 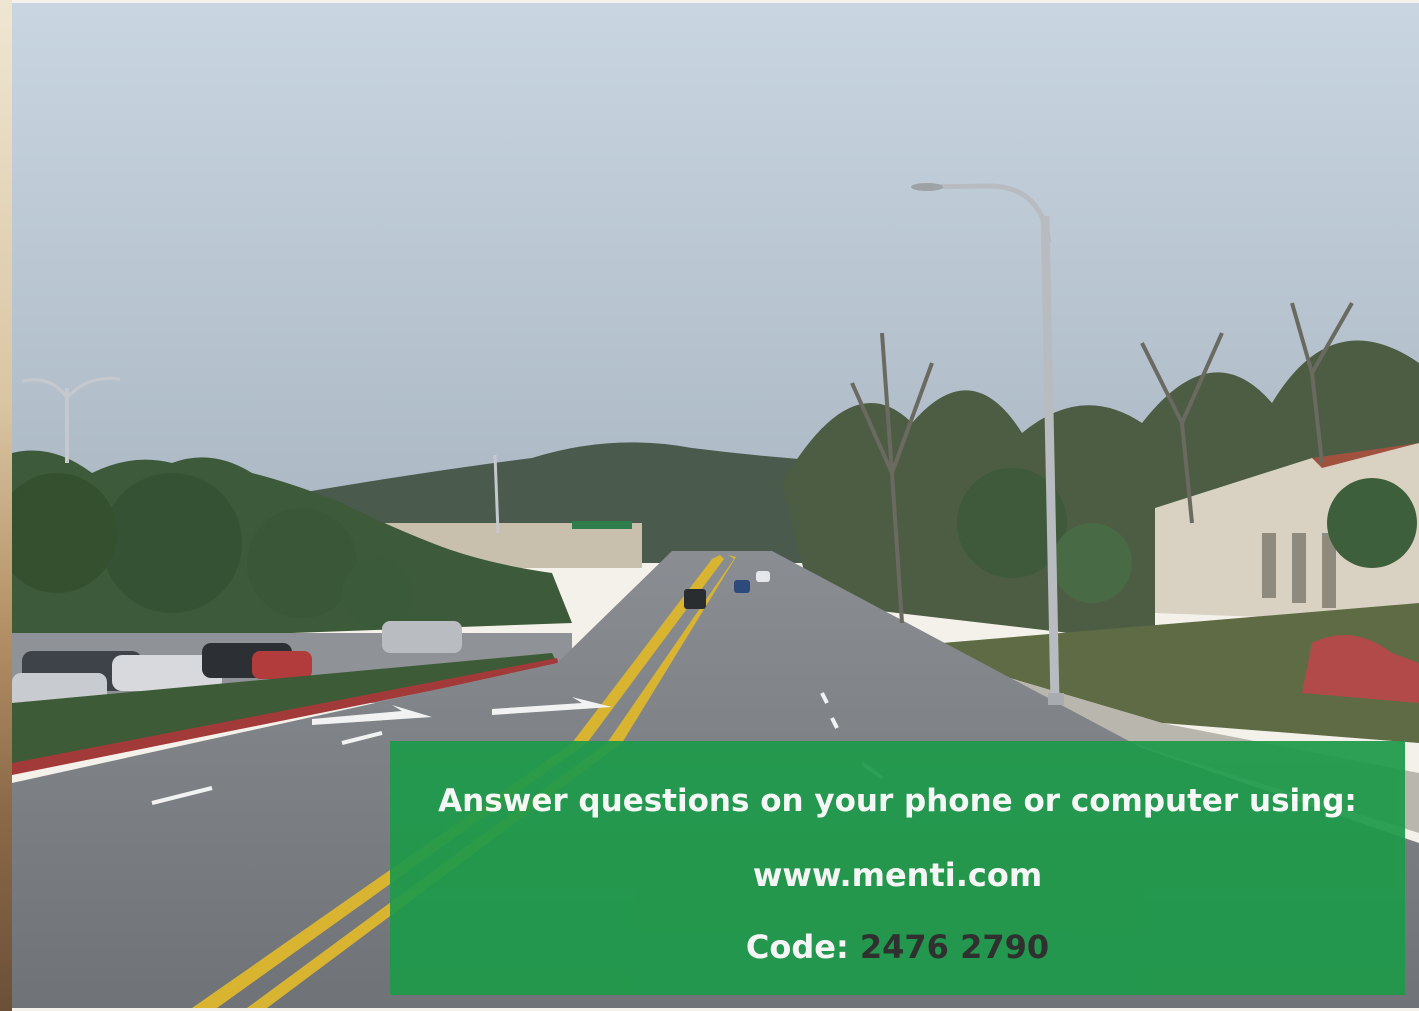 I want to click on code-value: 2476 2790, so click(x=954, y=947).